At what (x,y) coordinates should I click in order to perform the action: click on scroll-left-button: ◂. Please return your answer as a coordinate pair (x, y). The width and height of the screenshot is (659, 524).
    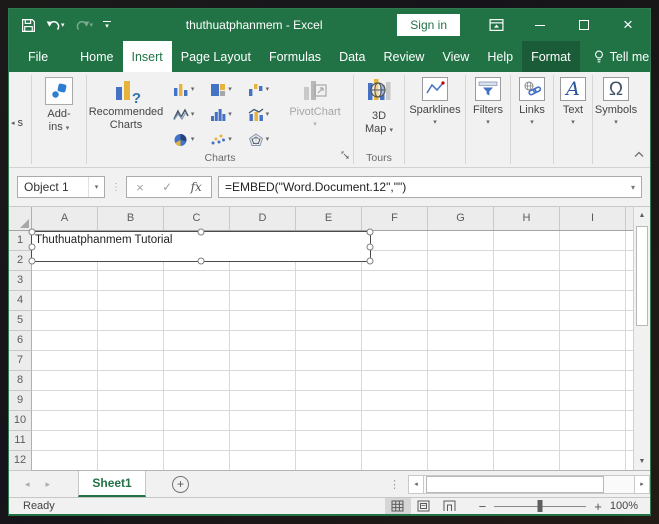
    Looking at the image, I should click on (416, 484).